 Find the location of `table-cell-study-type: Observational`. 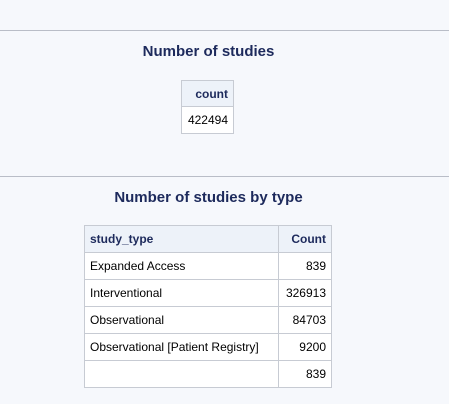

table-cell-study-type: Observational is located at coordinates (181, 320).